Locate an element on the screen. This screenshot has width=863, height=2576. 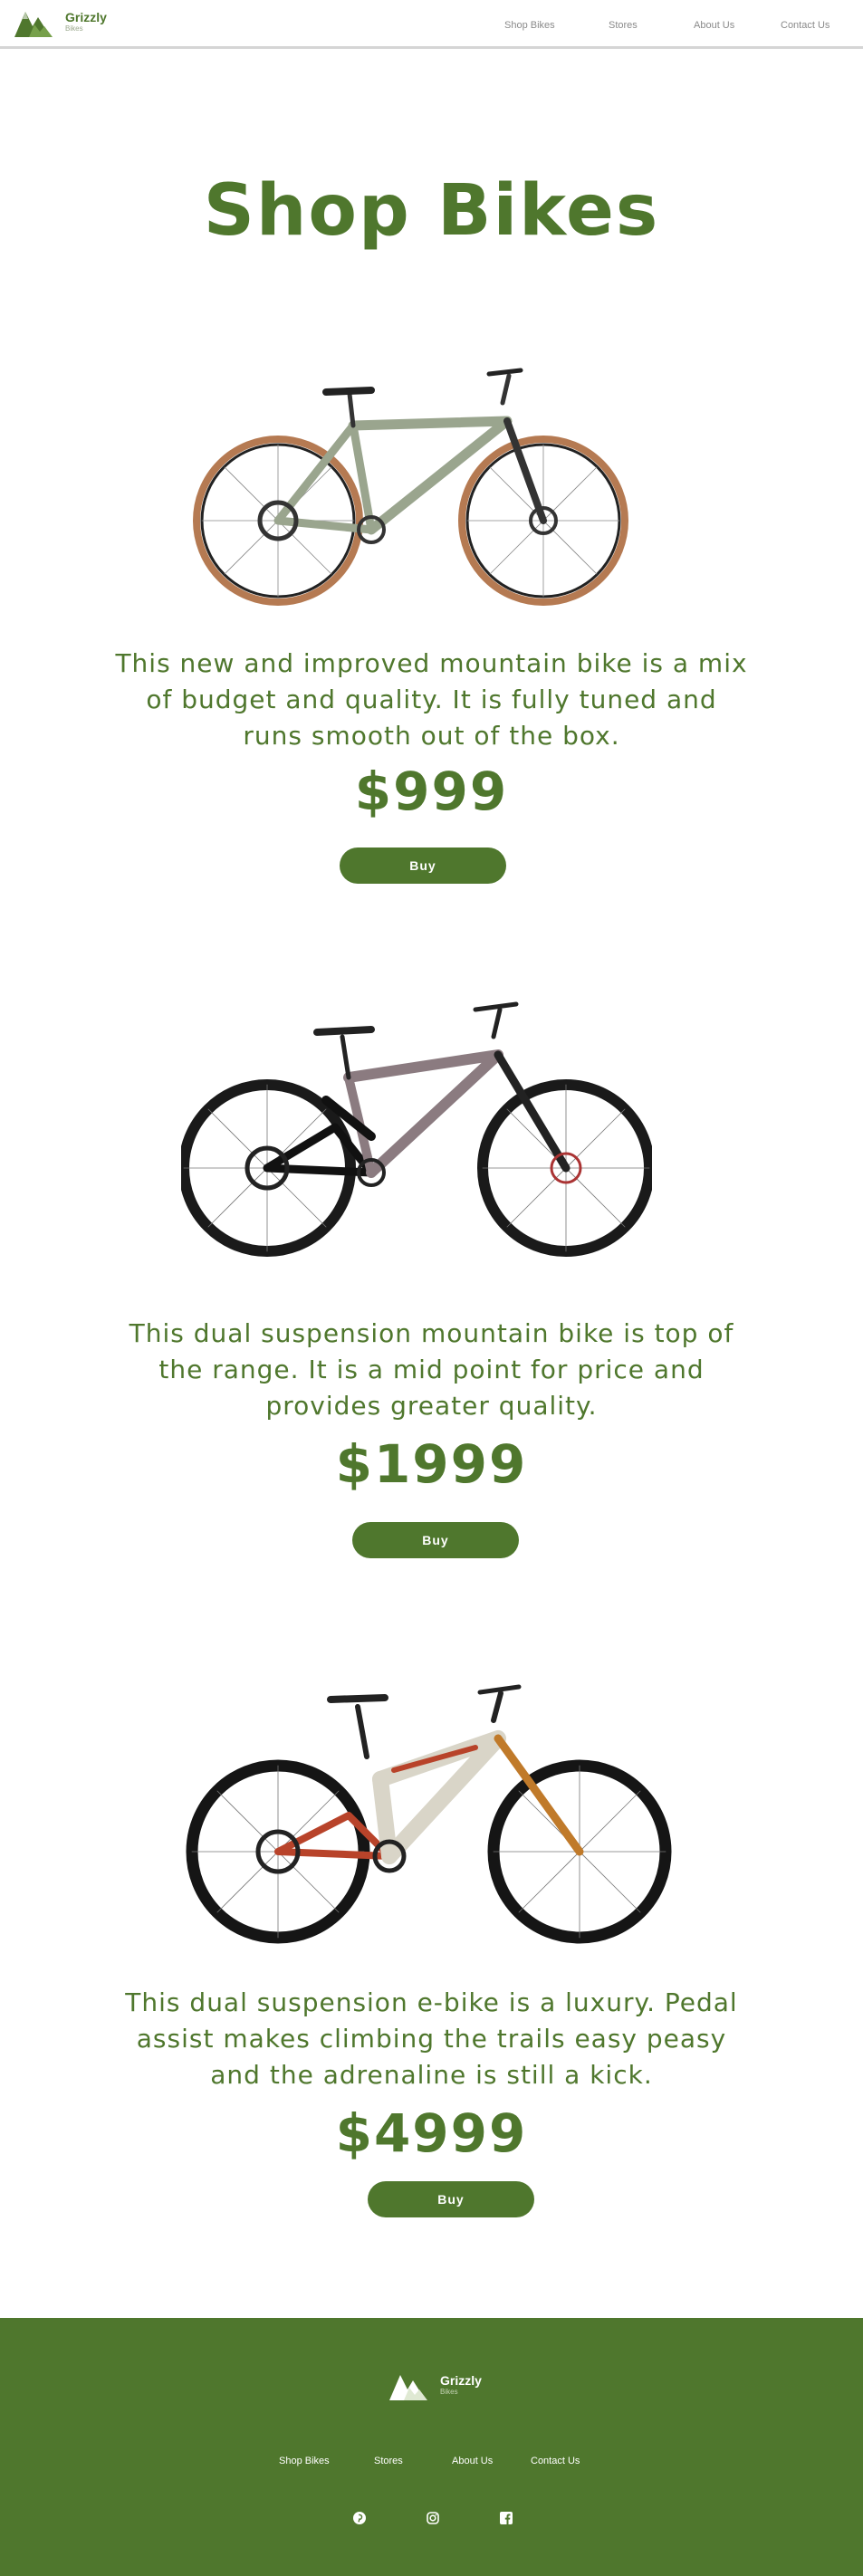
e-bike-image is located at coordinates (429, 1814).